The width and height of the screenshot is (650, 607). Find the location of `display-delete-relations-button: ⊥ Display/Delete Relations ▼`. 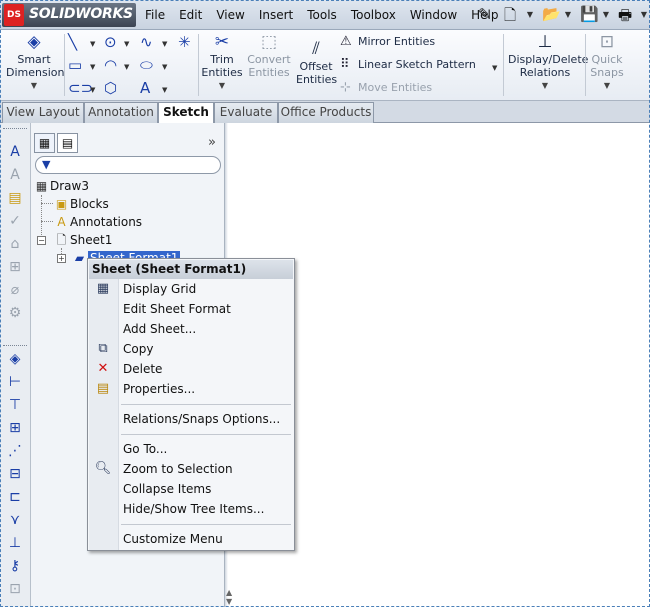

display-delete-relations-button: ⊥ Display/Delete Relations ▼ is located at coordinates (548, 62).